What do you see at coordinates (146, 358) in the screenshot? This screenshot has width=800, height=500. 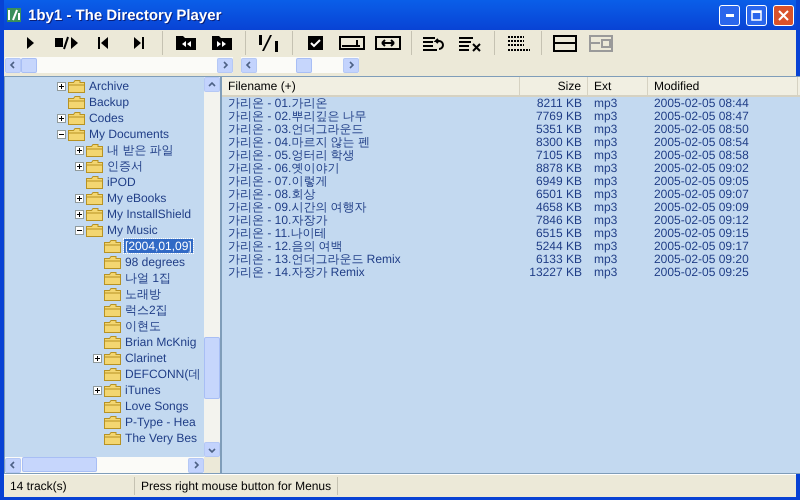 I see `tree-item: Clarinet` at bounding box center [146, 358].